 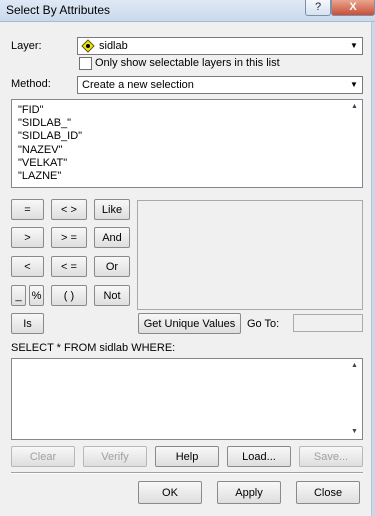 I want to click on less-than-button: <, so click(x=27, y=266).